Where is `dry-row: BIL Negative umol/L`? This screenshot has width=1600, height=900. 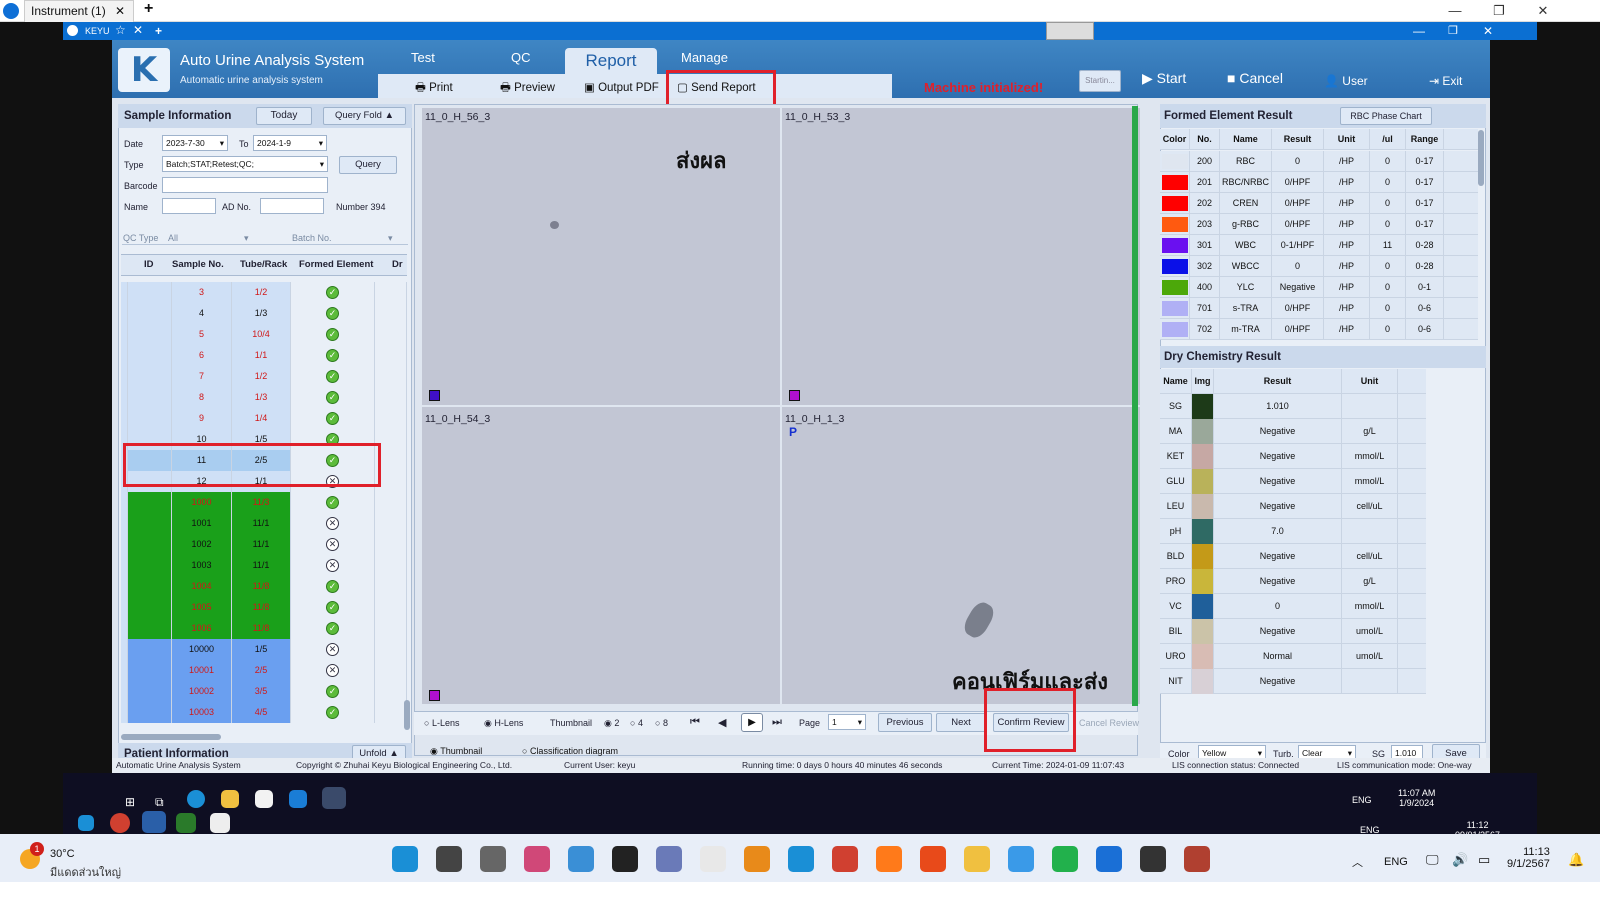
dry-row: BIL Negative umol/L is located at coordinates (1293, 631).